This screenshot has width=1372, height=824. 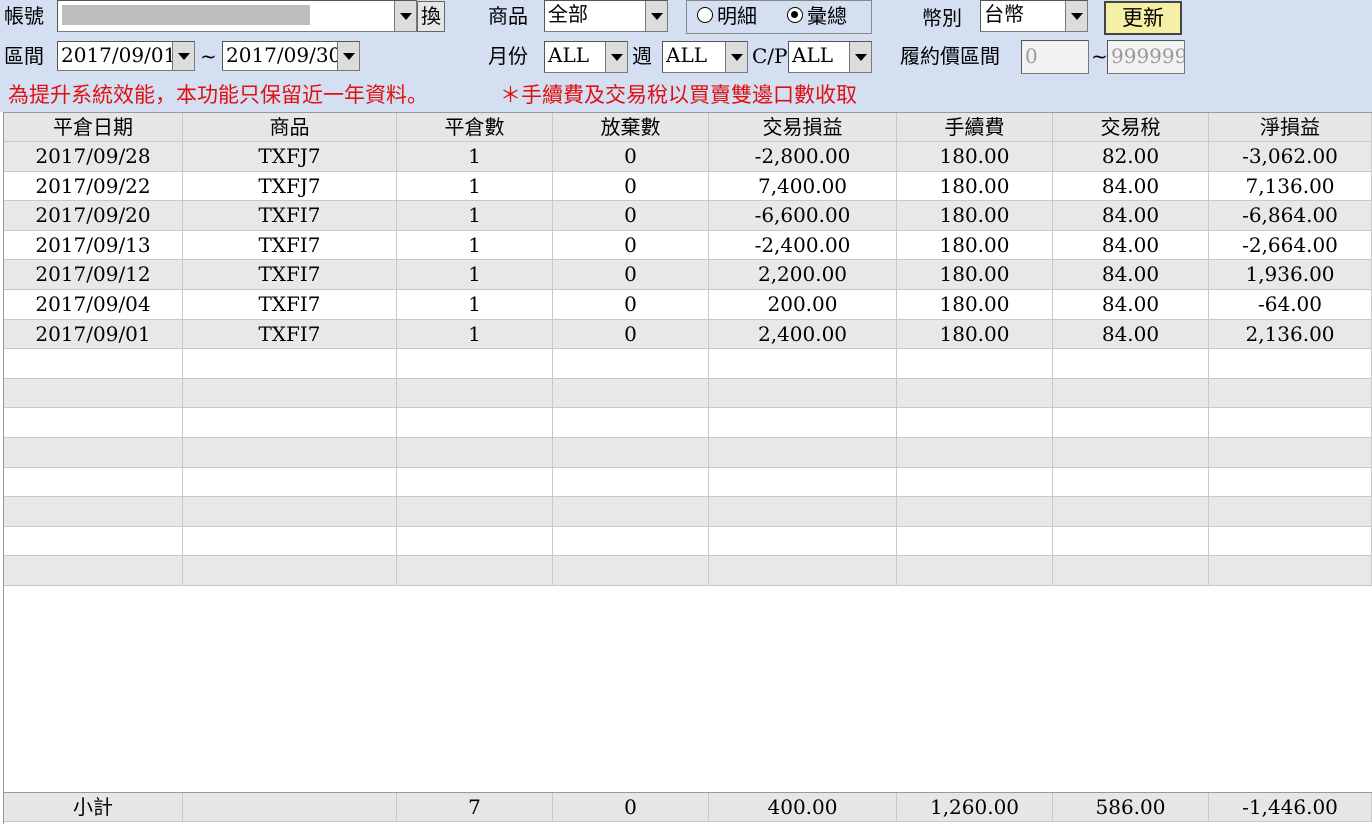 I want to click on currency-select: 台幣, so click(x=1034, y=16).